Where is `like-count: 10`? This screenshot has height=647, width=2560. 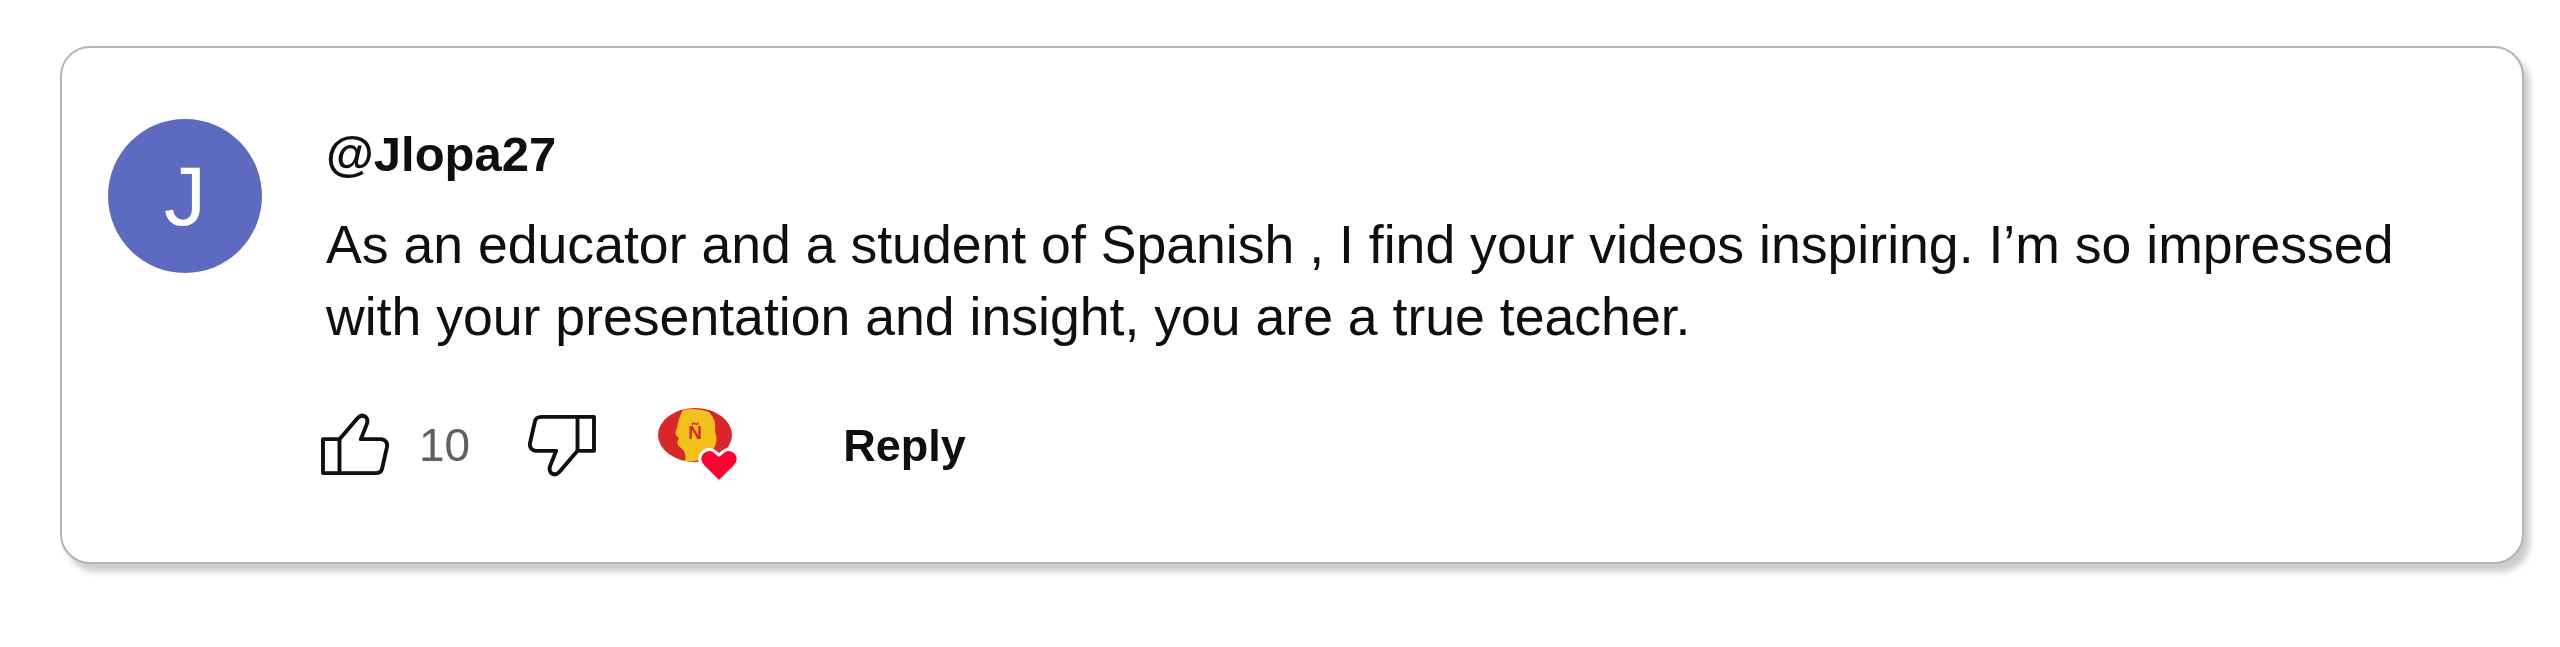 like-count: 10 is located at coordinates (445, 445).